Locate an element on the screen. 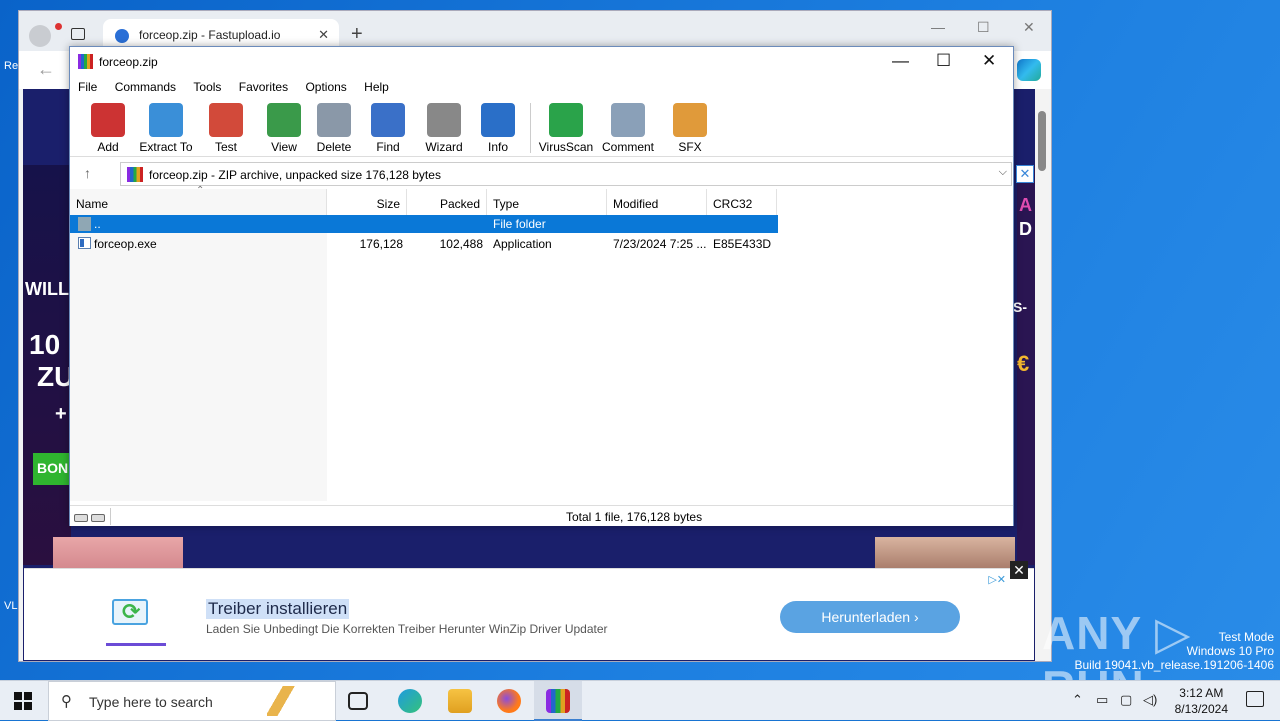  column-header-crc32: CRC32 is located at coordinates (742, 202).